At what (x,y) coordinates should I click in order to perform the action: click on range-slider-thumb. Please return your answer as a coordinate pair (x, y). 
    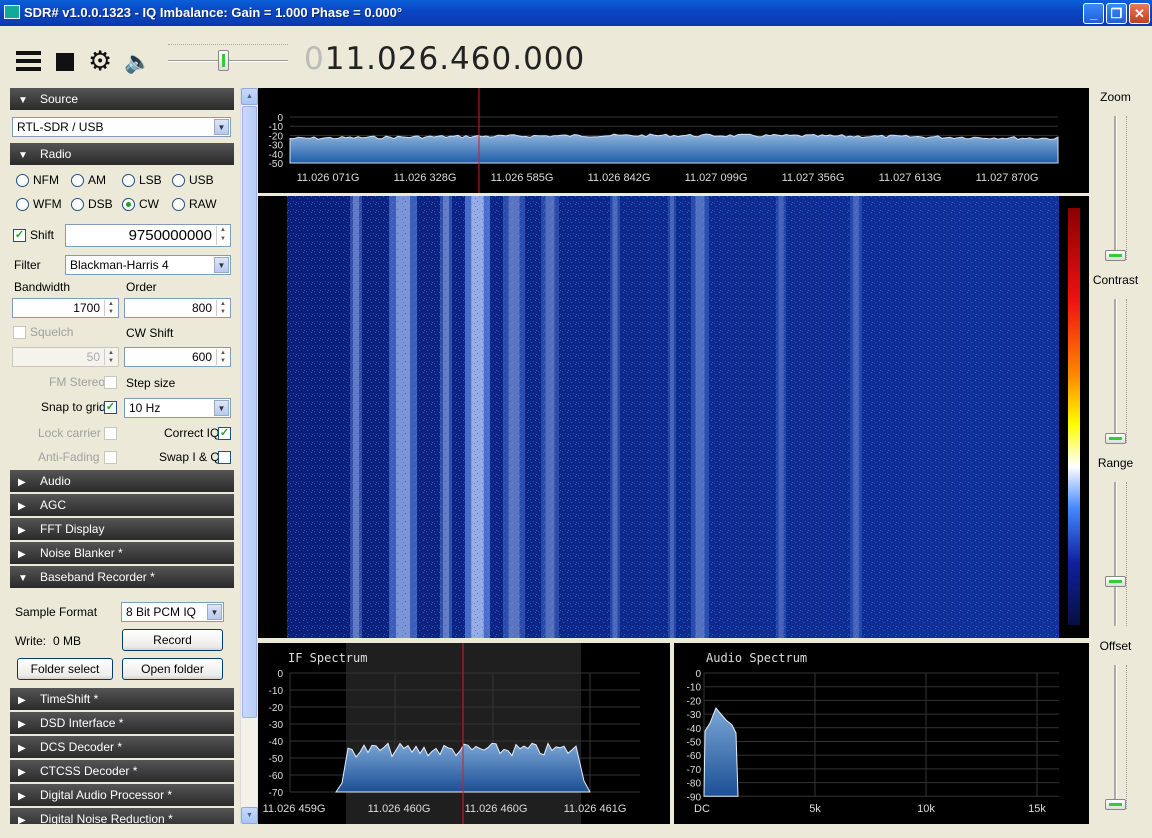
    Looking at the image, I should click on (1115, 581).